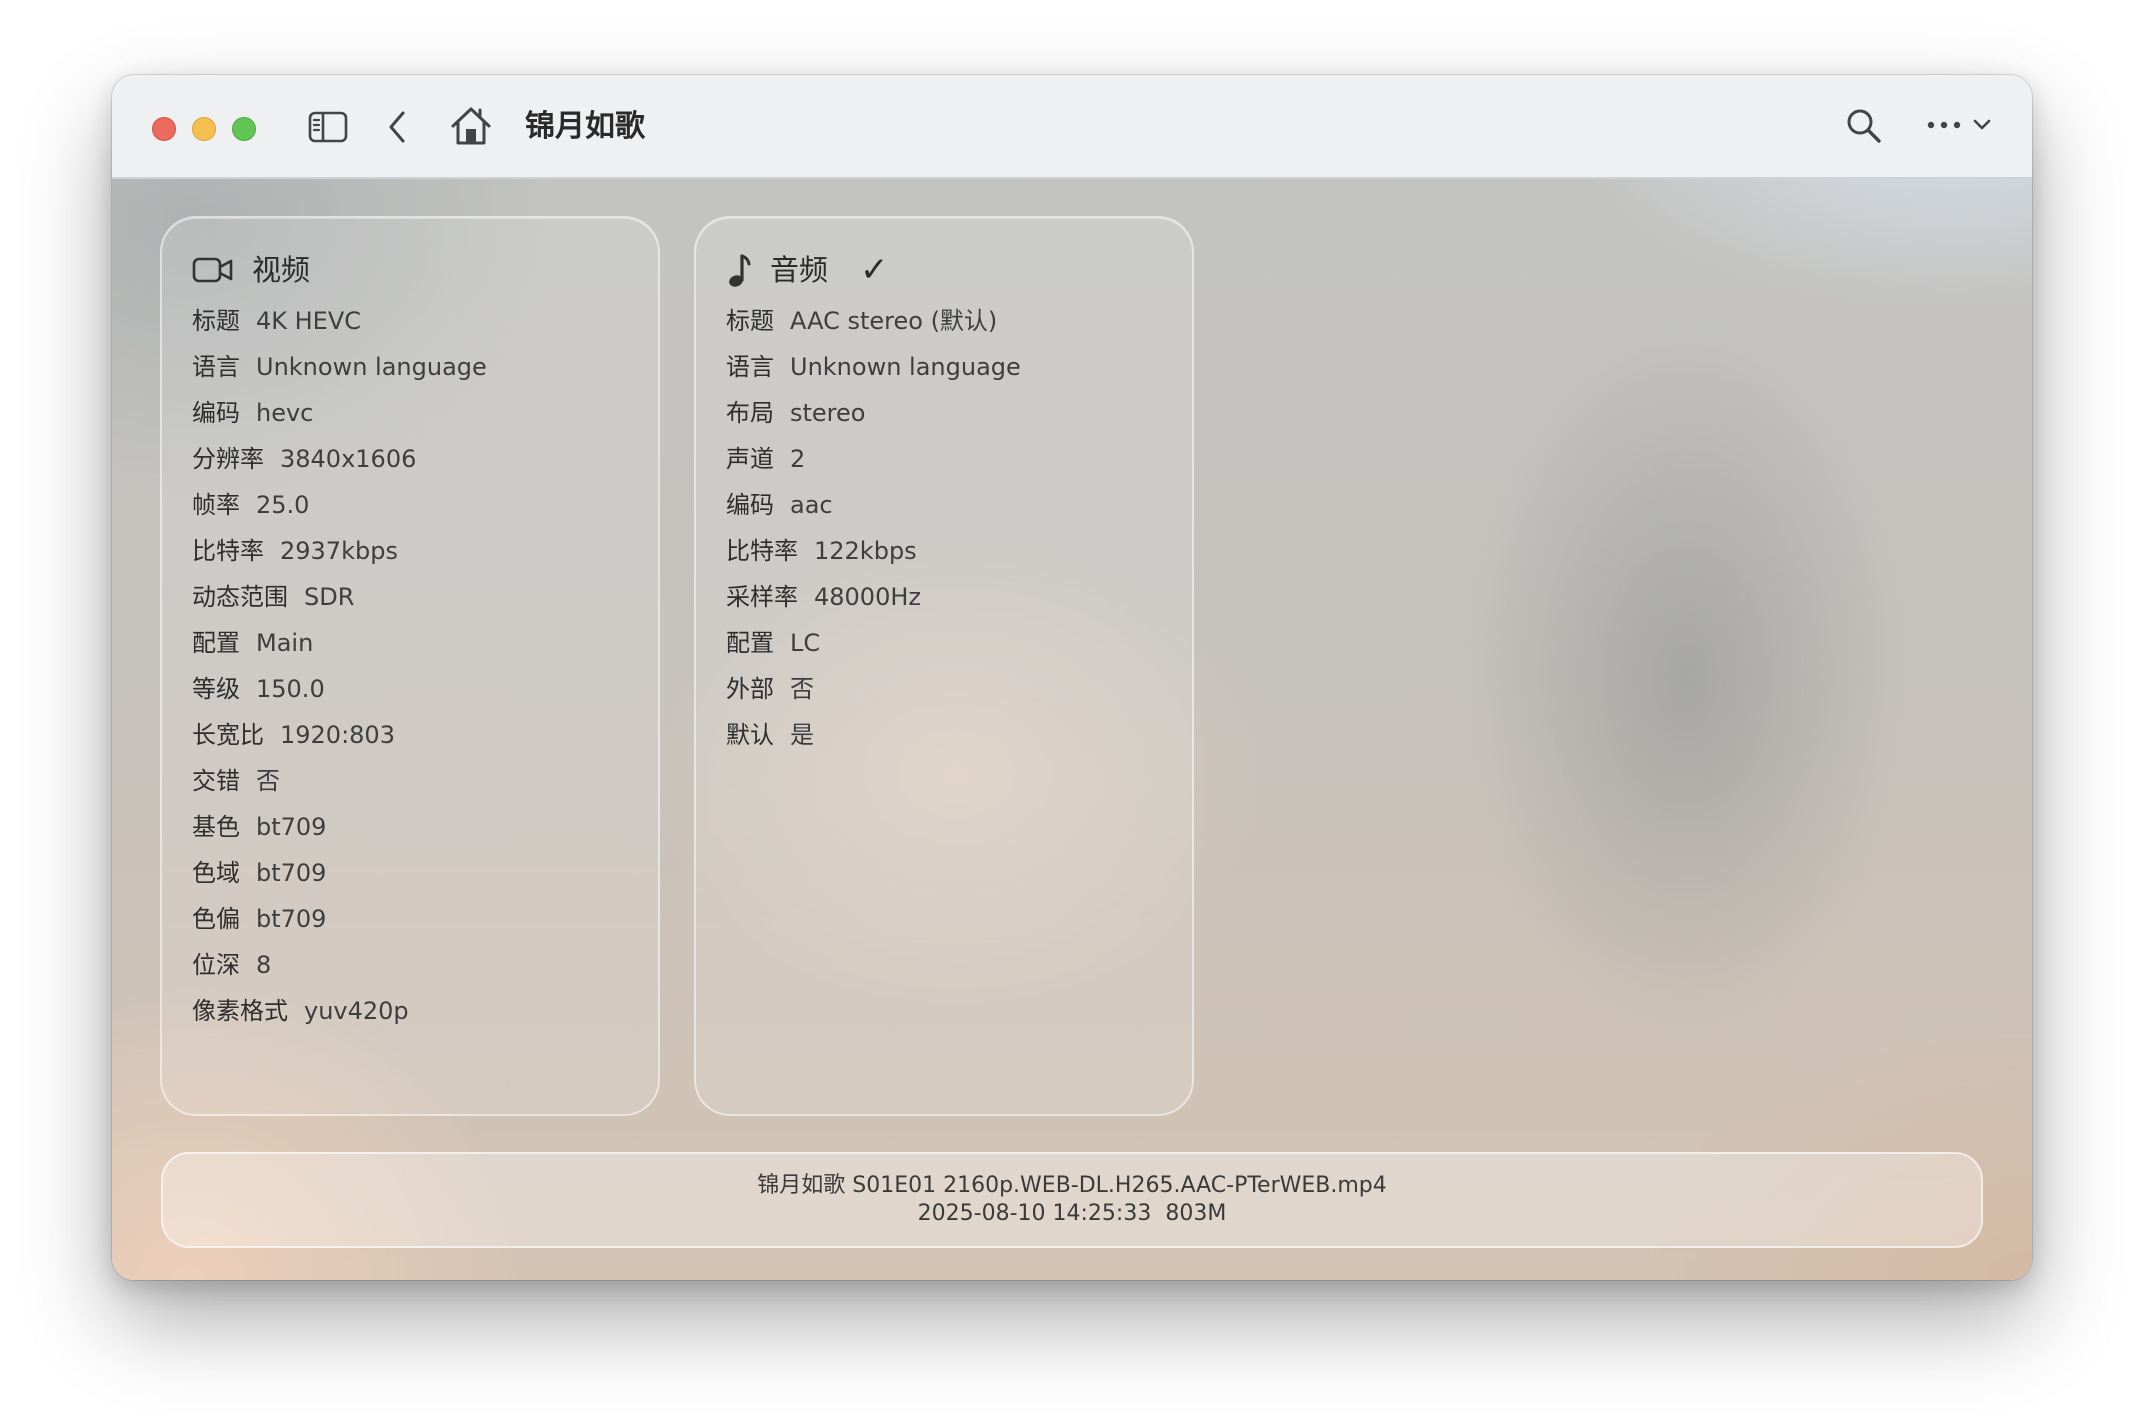  I want to click on audio-property-value: aac, so click(811, 505).